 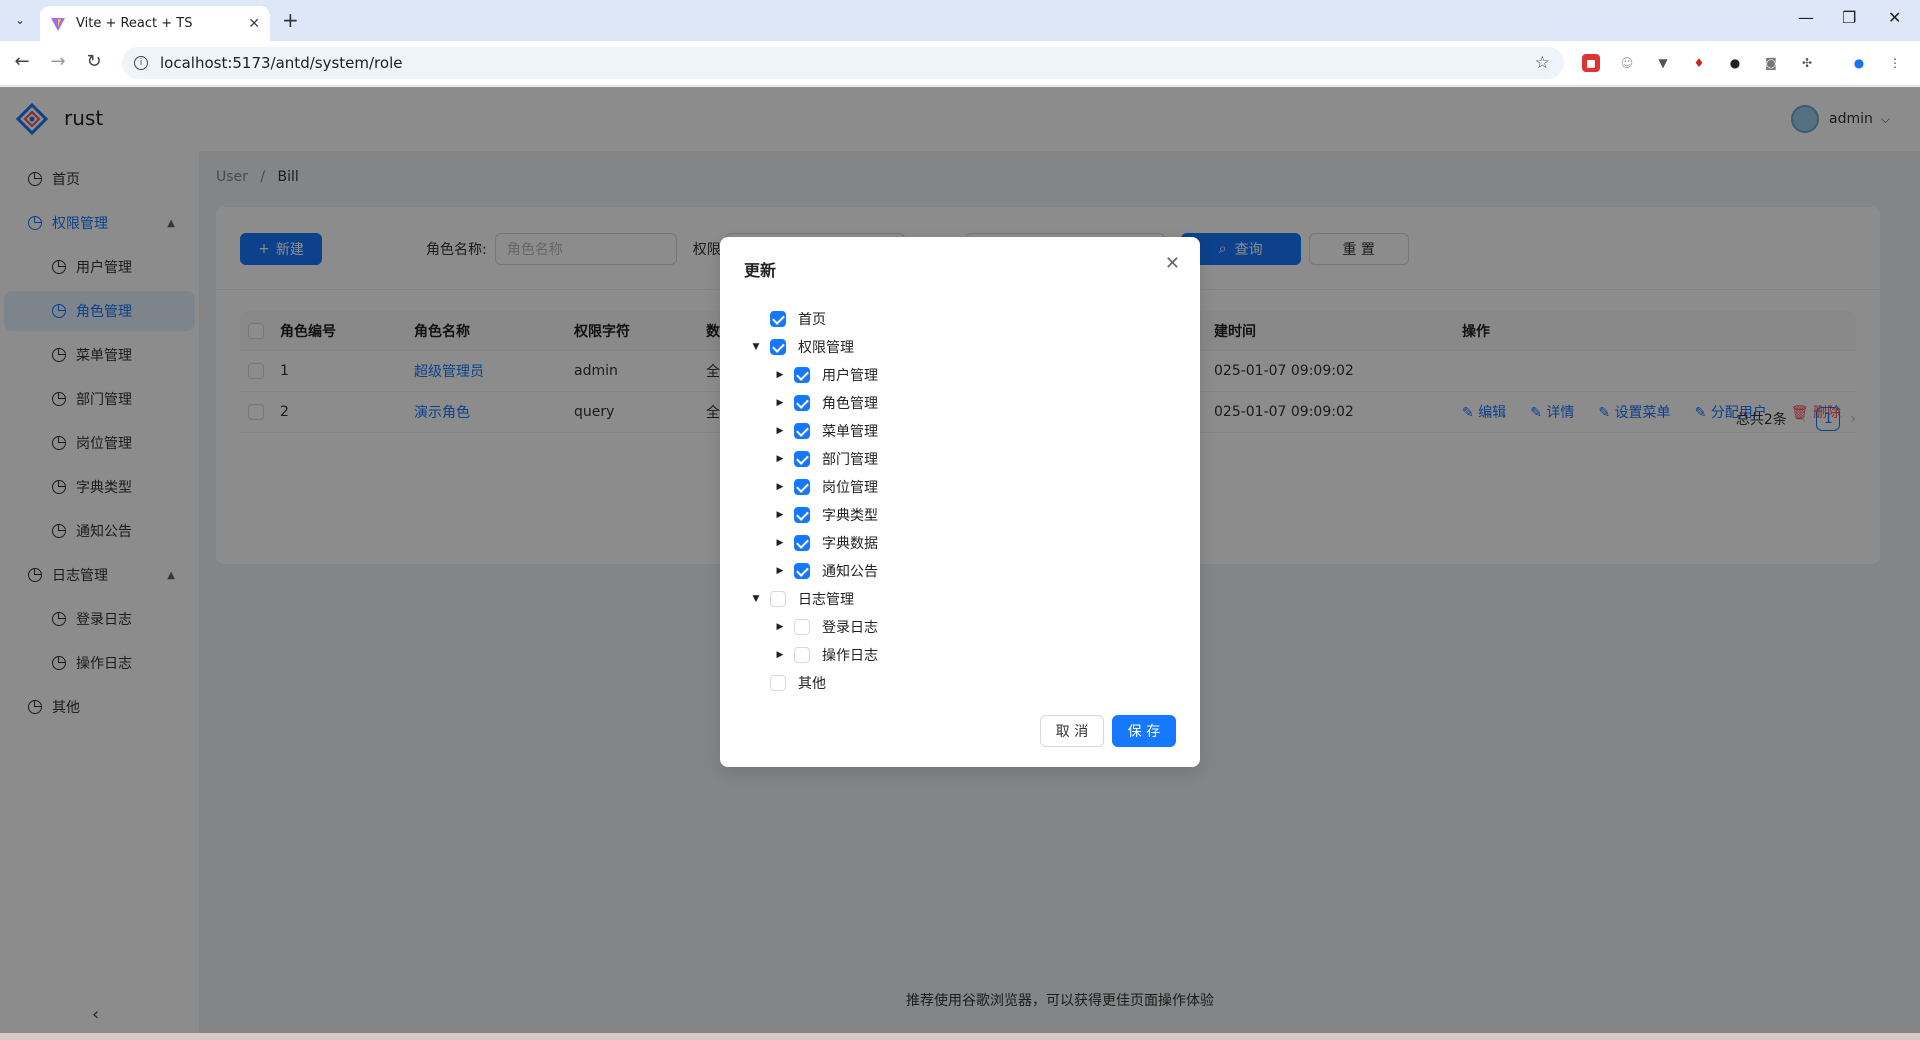 What do you see at coordinates (812, 683) in the screenshot?
I see `tree-node-label: 其他` at bounding box center [812, 683].